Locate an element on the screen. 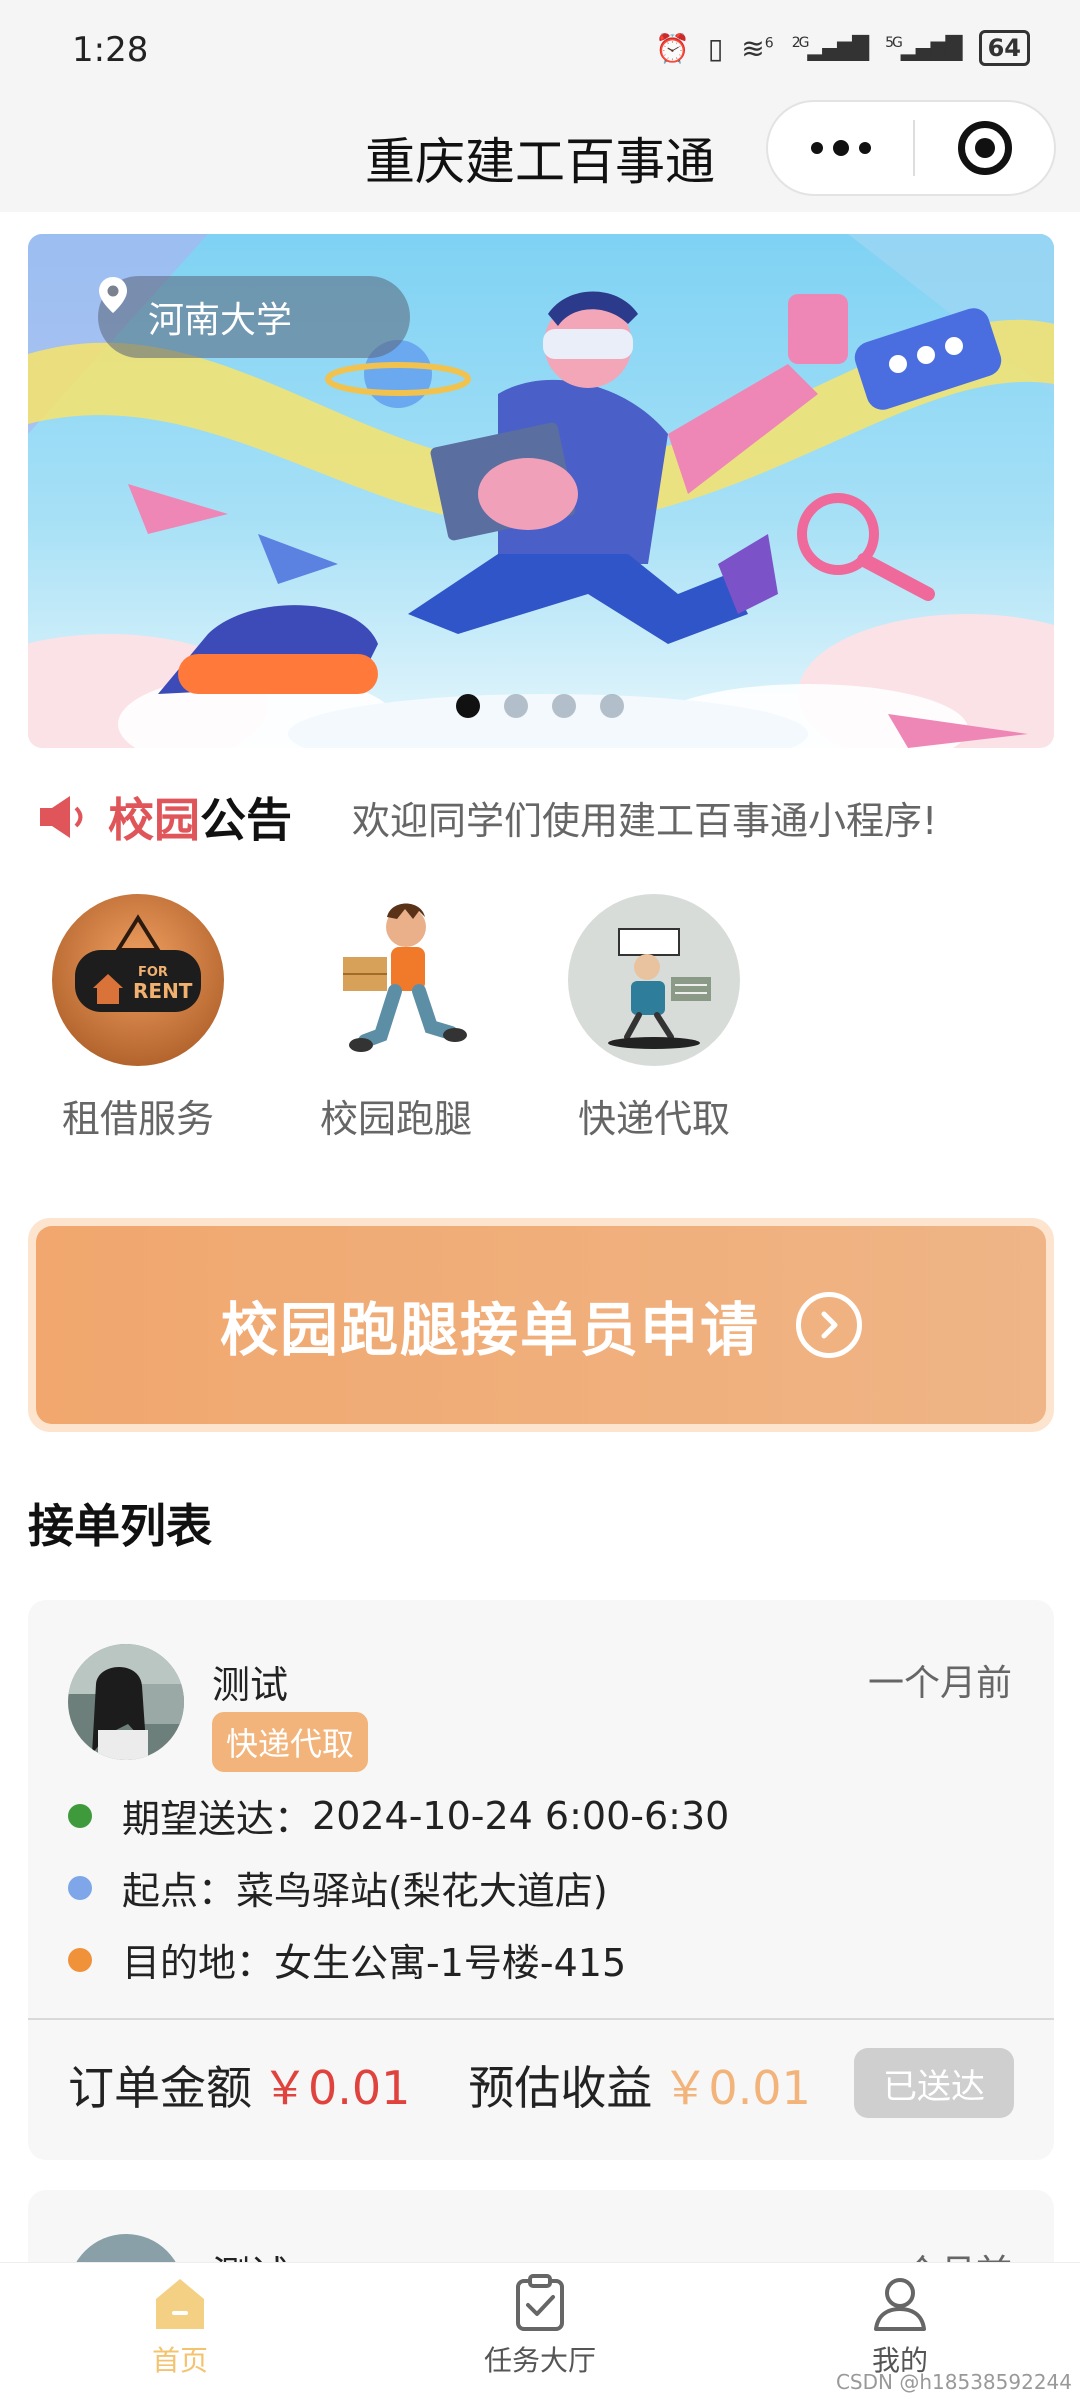  expected-delivery-row: 期望送达： 2024-10-24 6:00-6:30 is located at coordinates (398, 1815).